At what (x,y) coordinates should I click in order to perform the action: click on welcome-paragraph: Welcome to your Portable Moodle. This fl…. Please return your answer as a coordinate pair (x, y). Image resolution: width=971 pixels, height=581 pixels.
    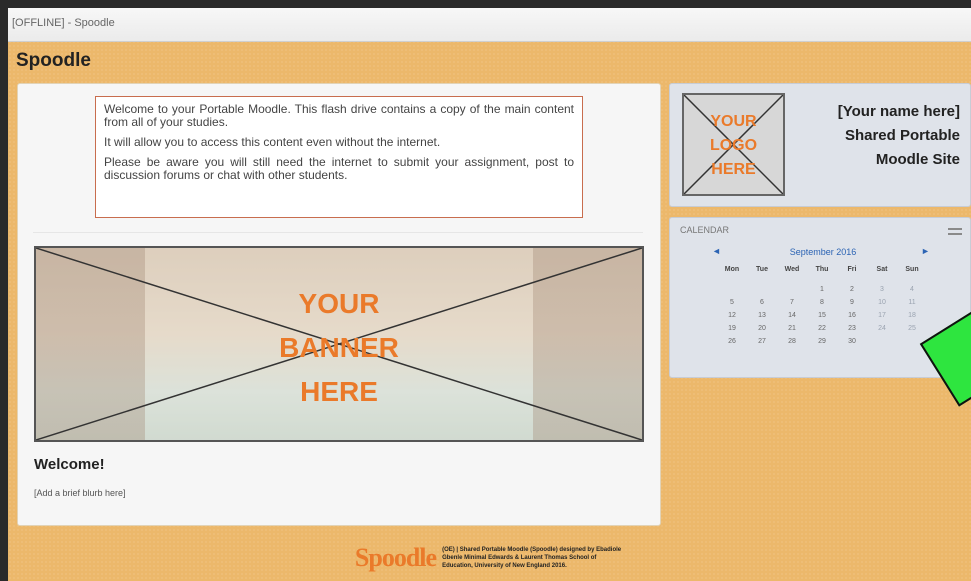
    Looking at the image, I should click on (339, 115).